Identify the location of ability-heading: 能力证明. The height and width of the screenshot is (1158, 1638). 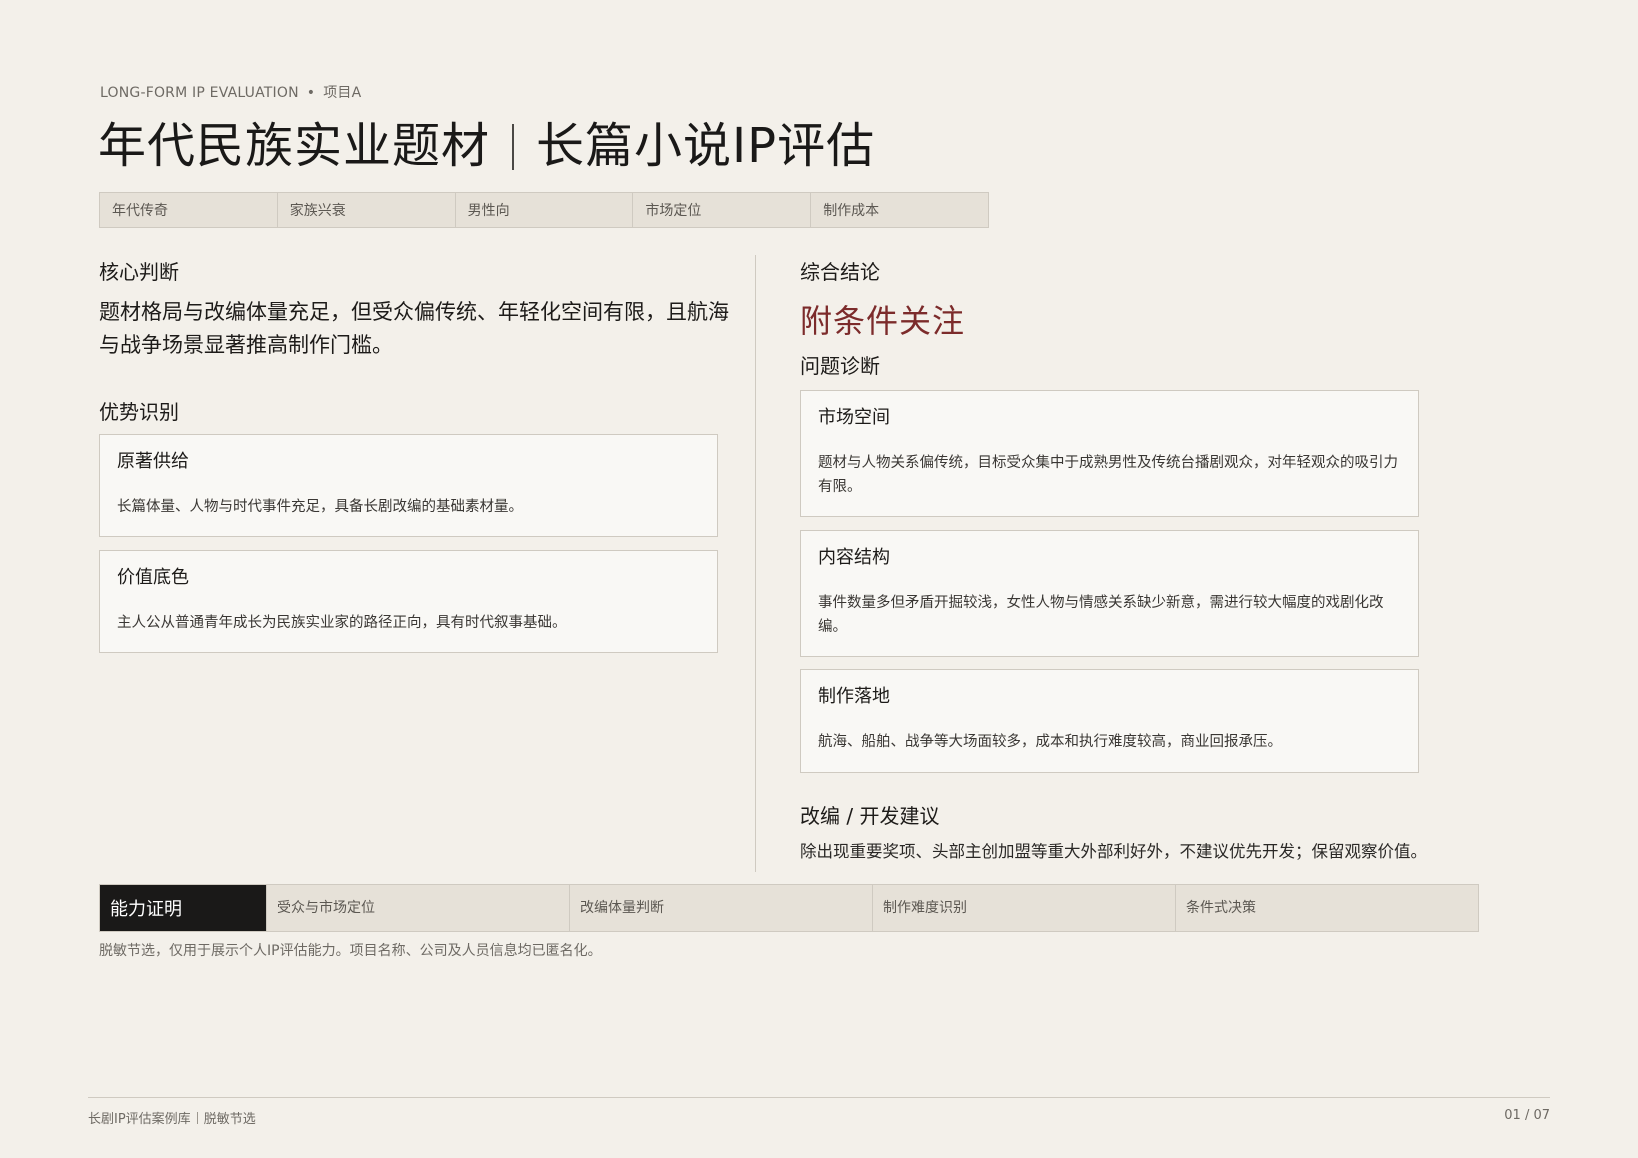
(183, 908).